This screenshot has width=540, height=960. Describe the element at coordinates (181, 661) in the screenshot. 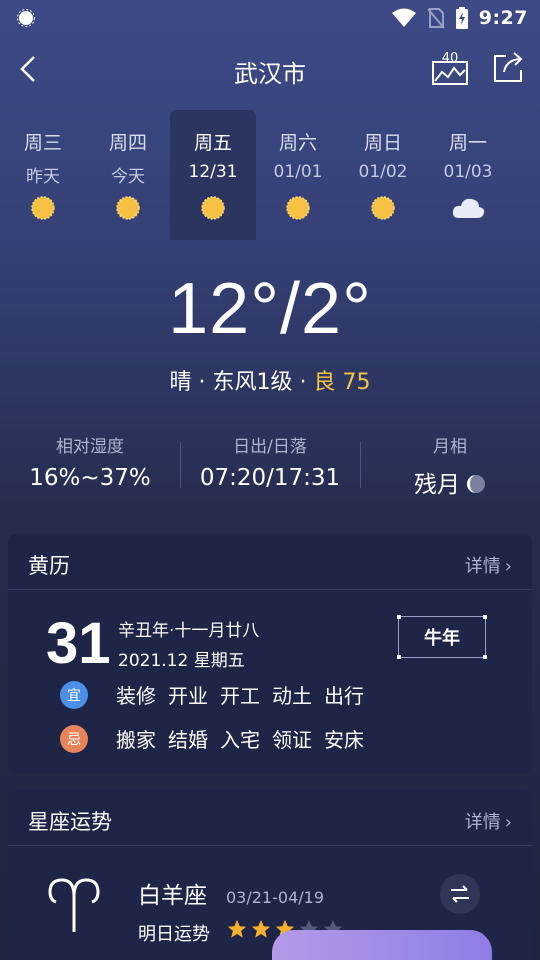

I see `gregorian-date: 2021.12 星期五` at that location.